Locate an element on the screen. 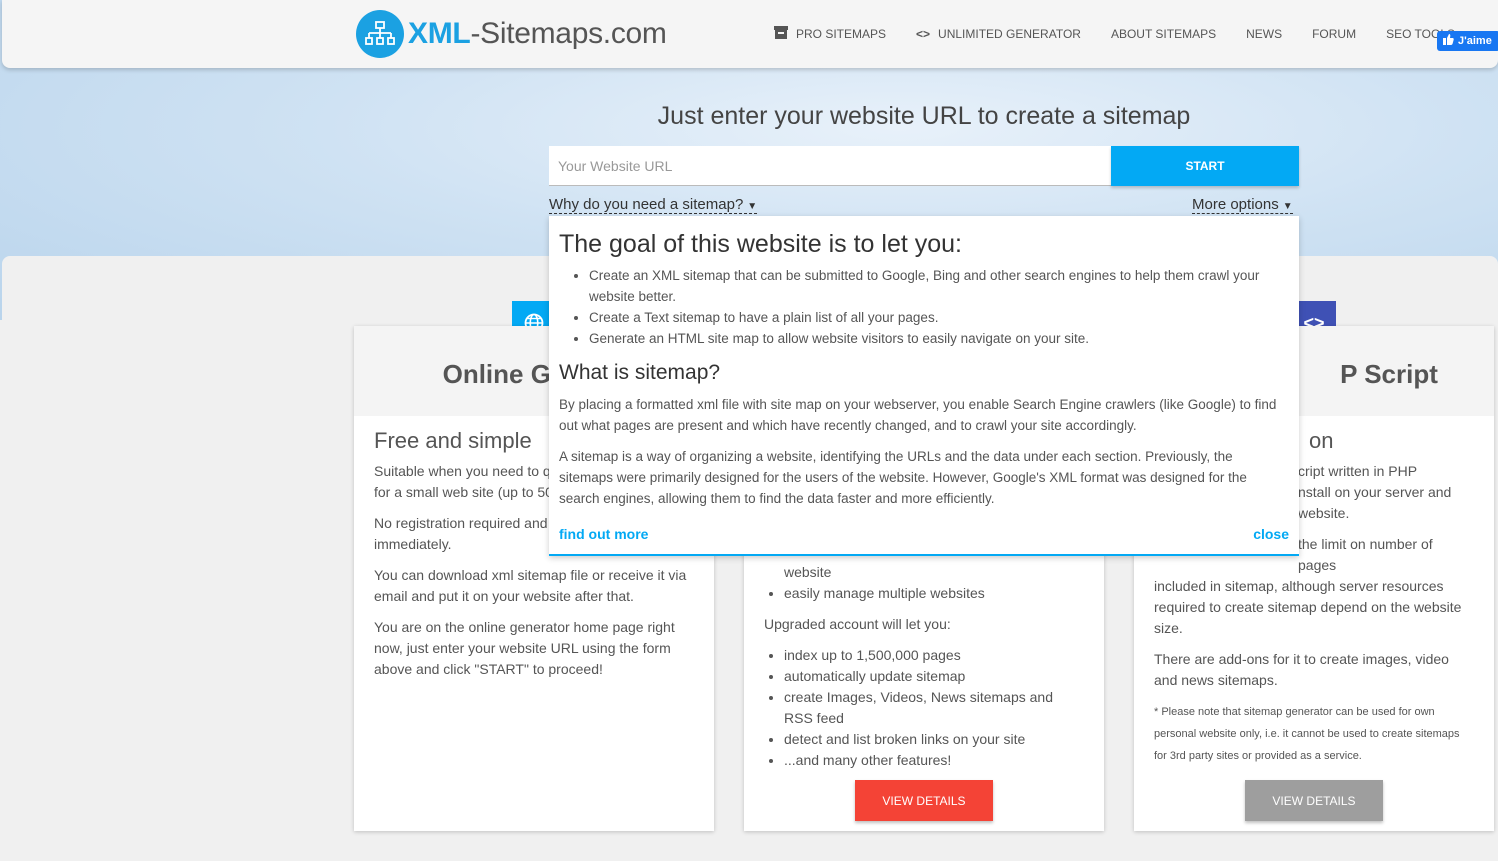 The image size is (1498, 861). list-item: ...and many other features! is located at coordinates (934, 760).